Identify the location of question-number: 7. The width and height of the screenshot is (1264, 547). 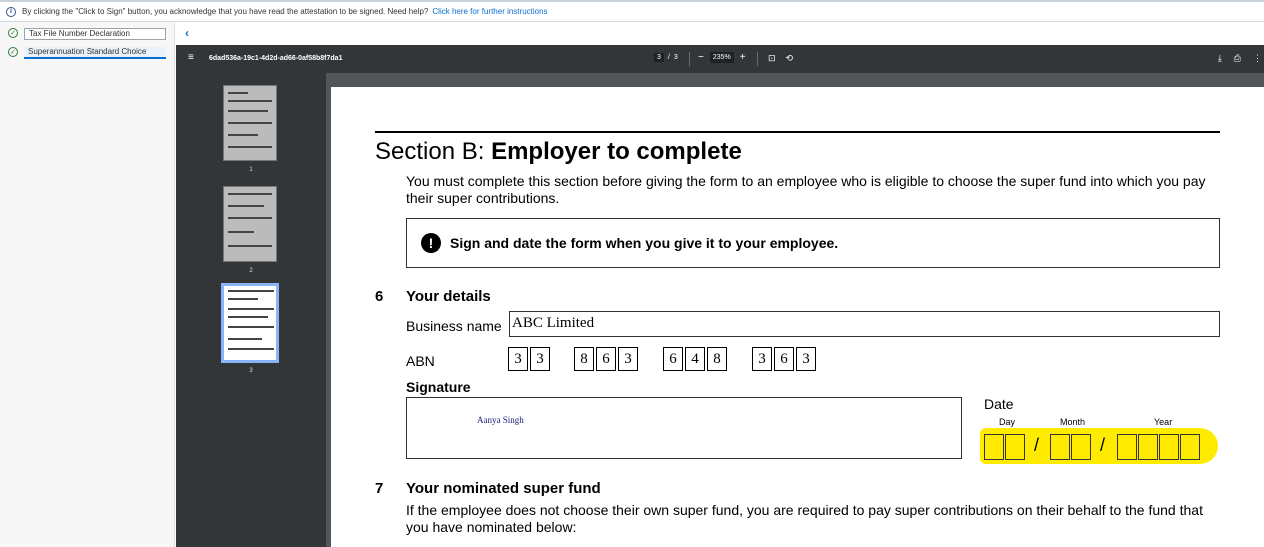
(379, 488).